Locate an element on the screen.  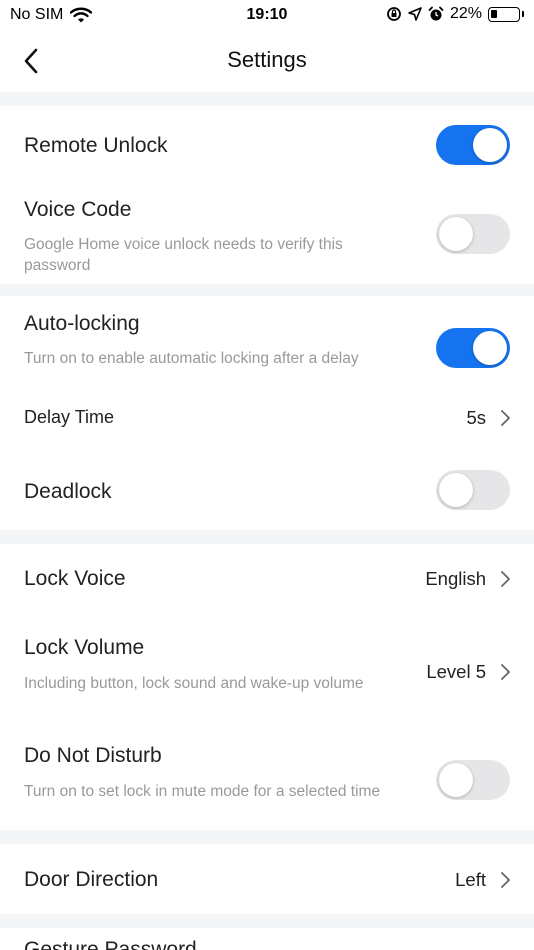
deadlock-toggle is located at coordinates (473, 490).